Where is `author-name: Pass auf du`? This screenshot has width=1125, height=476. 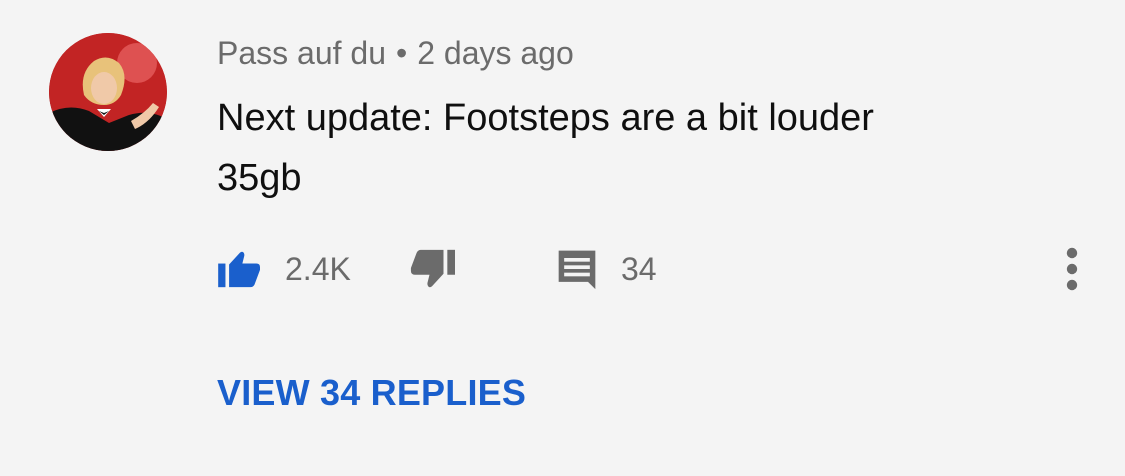
author-name: Pass auf du is located at coordinates (301, 53).